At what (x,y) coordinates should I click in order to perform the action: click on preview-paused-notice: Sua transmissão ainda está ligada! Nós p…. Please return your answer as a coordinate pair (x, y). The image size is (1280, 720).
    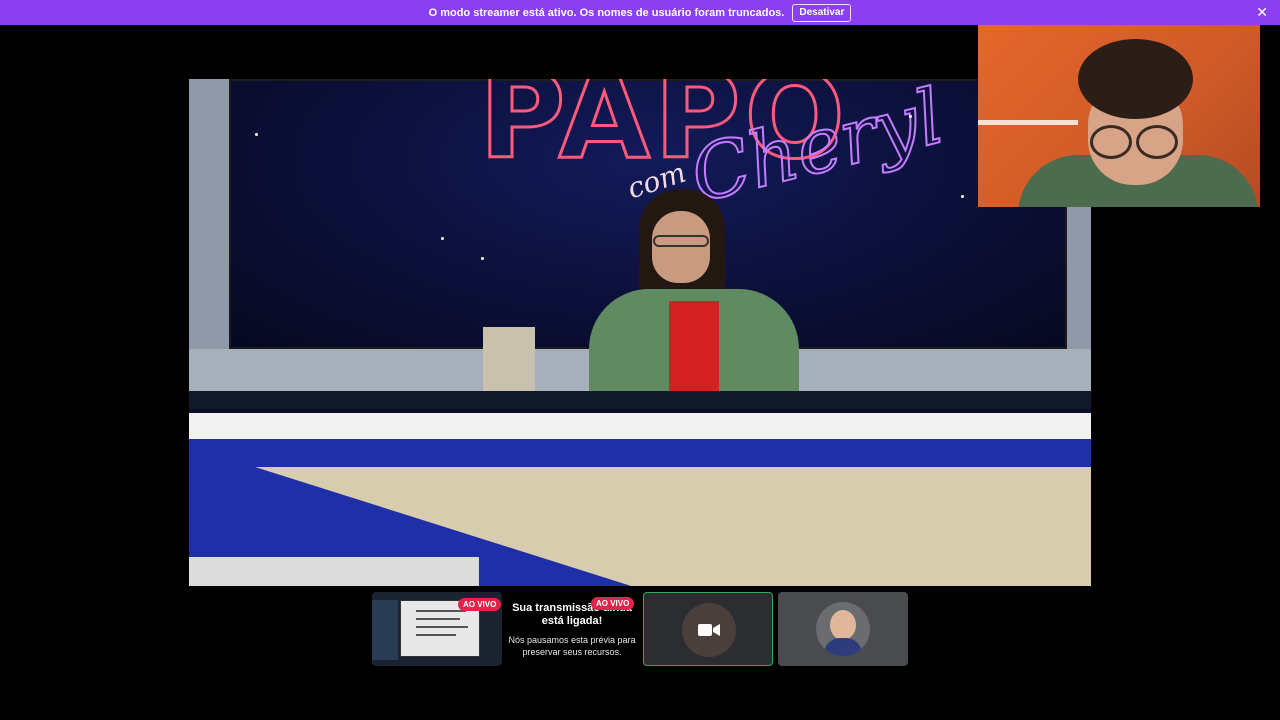
    Looking at the image, I should click on (572, 630).